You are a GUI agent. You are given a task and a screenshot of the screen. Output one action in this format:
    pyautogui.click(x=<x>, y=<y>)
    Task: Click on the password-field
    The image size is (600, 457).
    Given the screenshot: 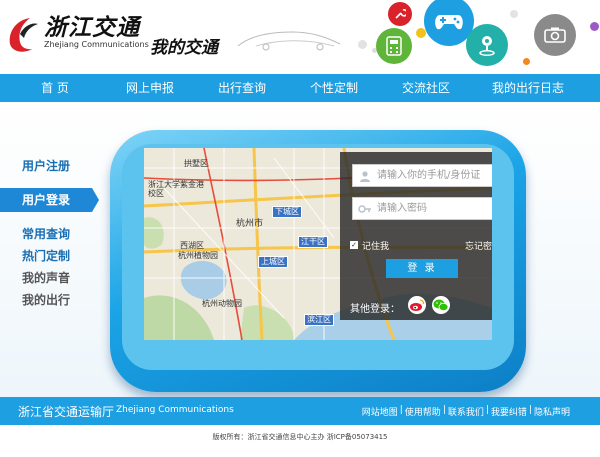 What is the action you would take?
    pyautogui.click(x=422, y=208)
    